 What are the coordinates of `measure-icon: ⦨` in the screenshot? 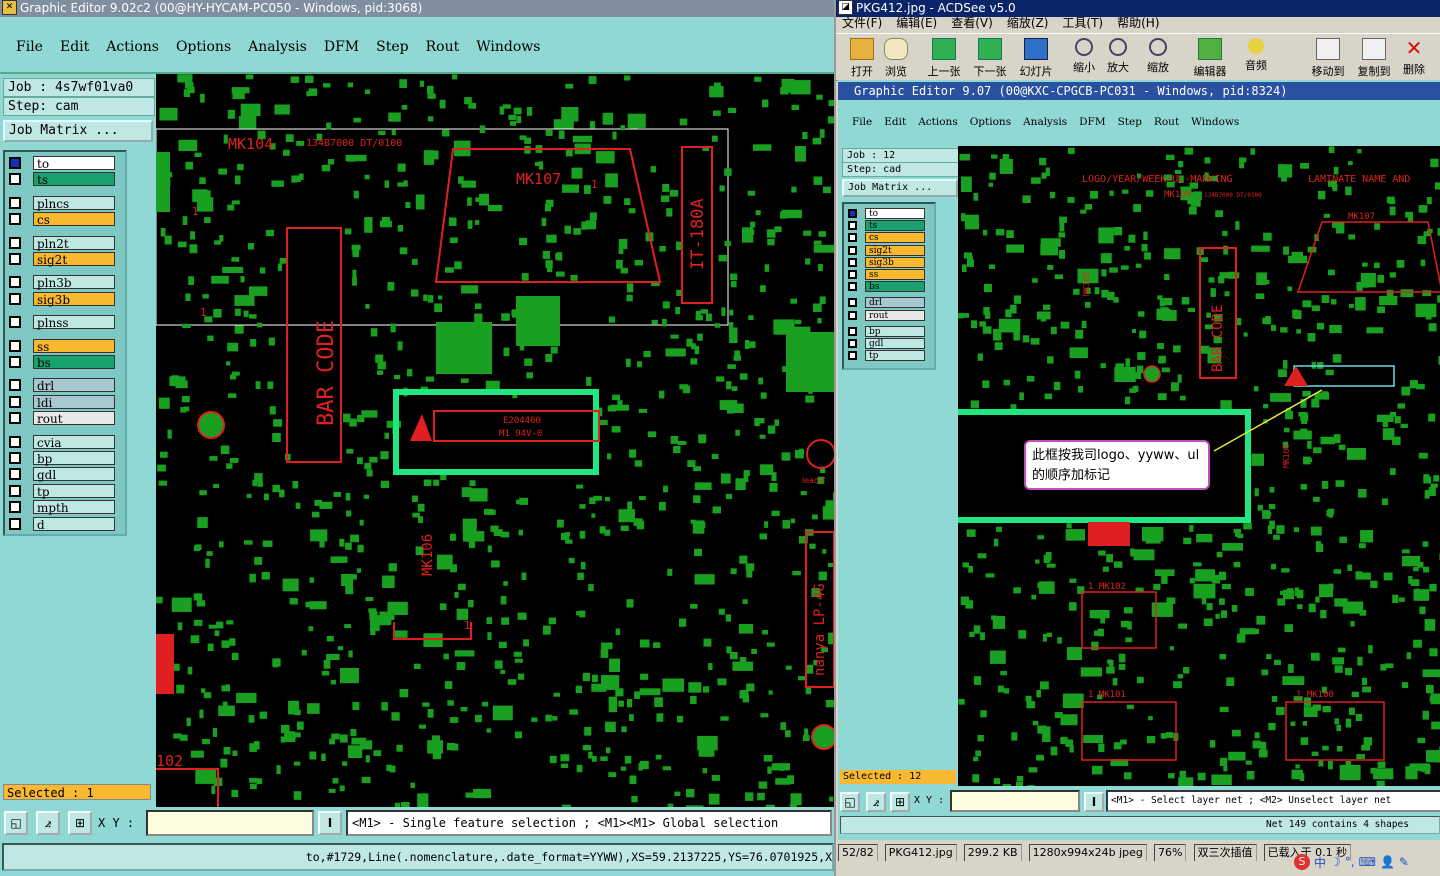 It's located at (48, 823).